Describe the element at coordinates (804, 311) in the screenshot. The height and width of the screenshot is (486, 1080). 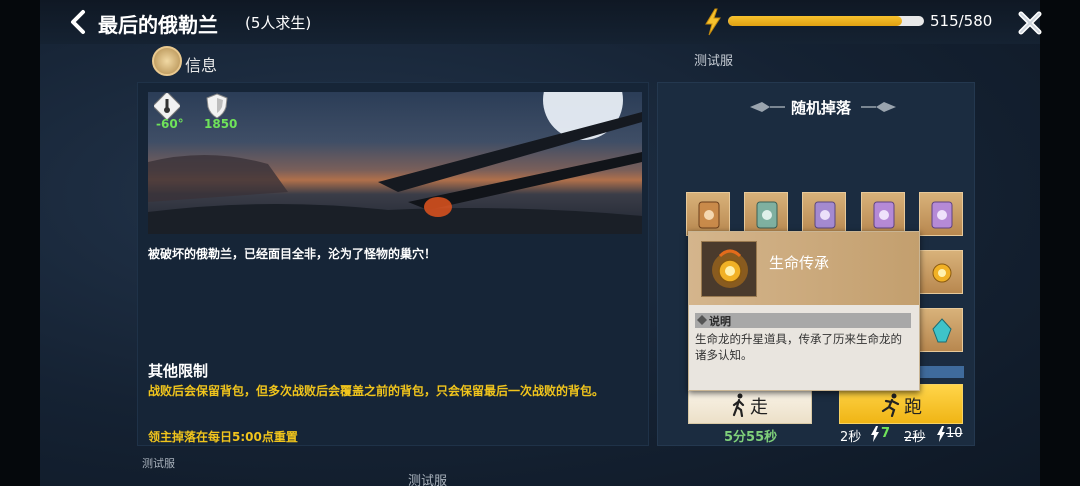
I see `item-tooltip: 生命传承 说明 生命龙的升星道具，传承了历来生命龙的诸多认知。` at that location.